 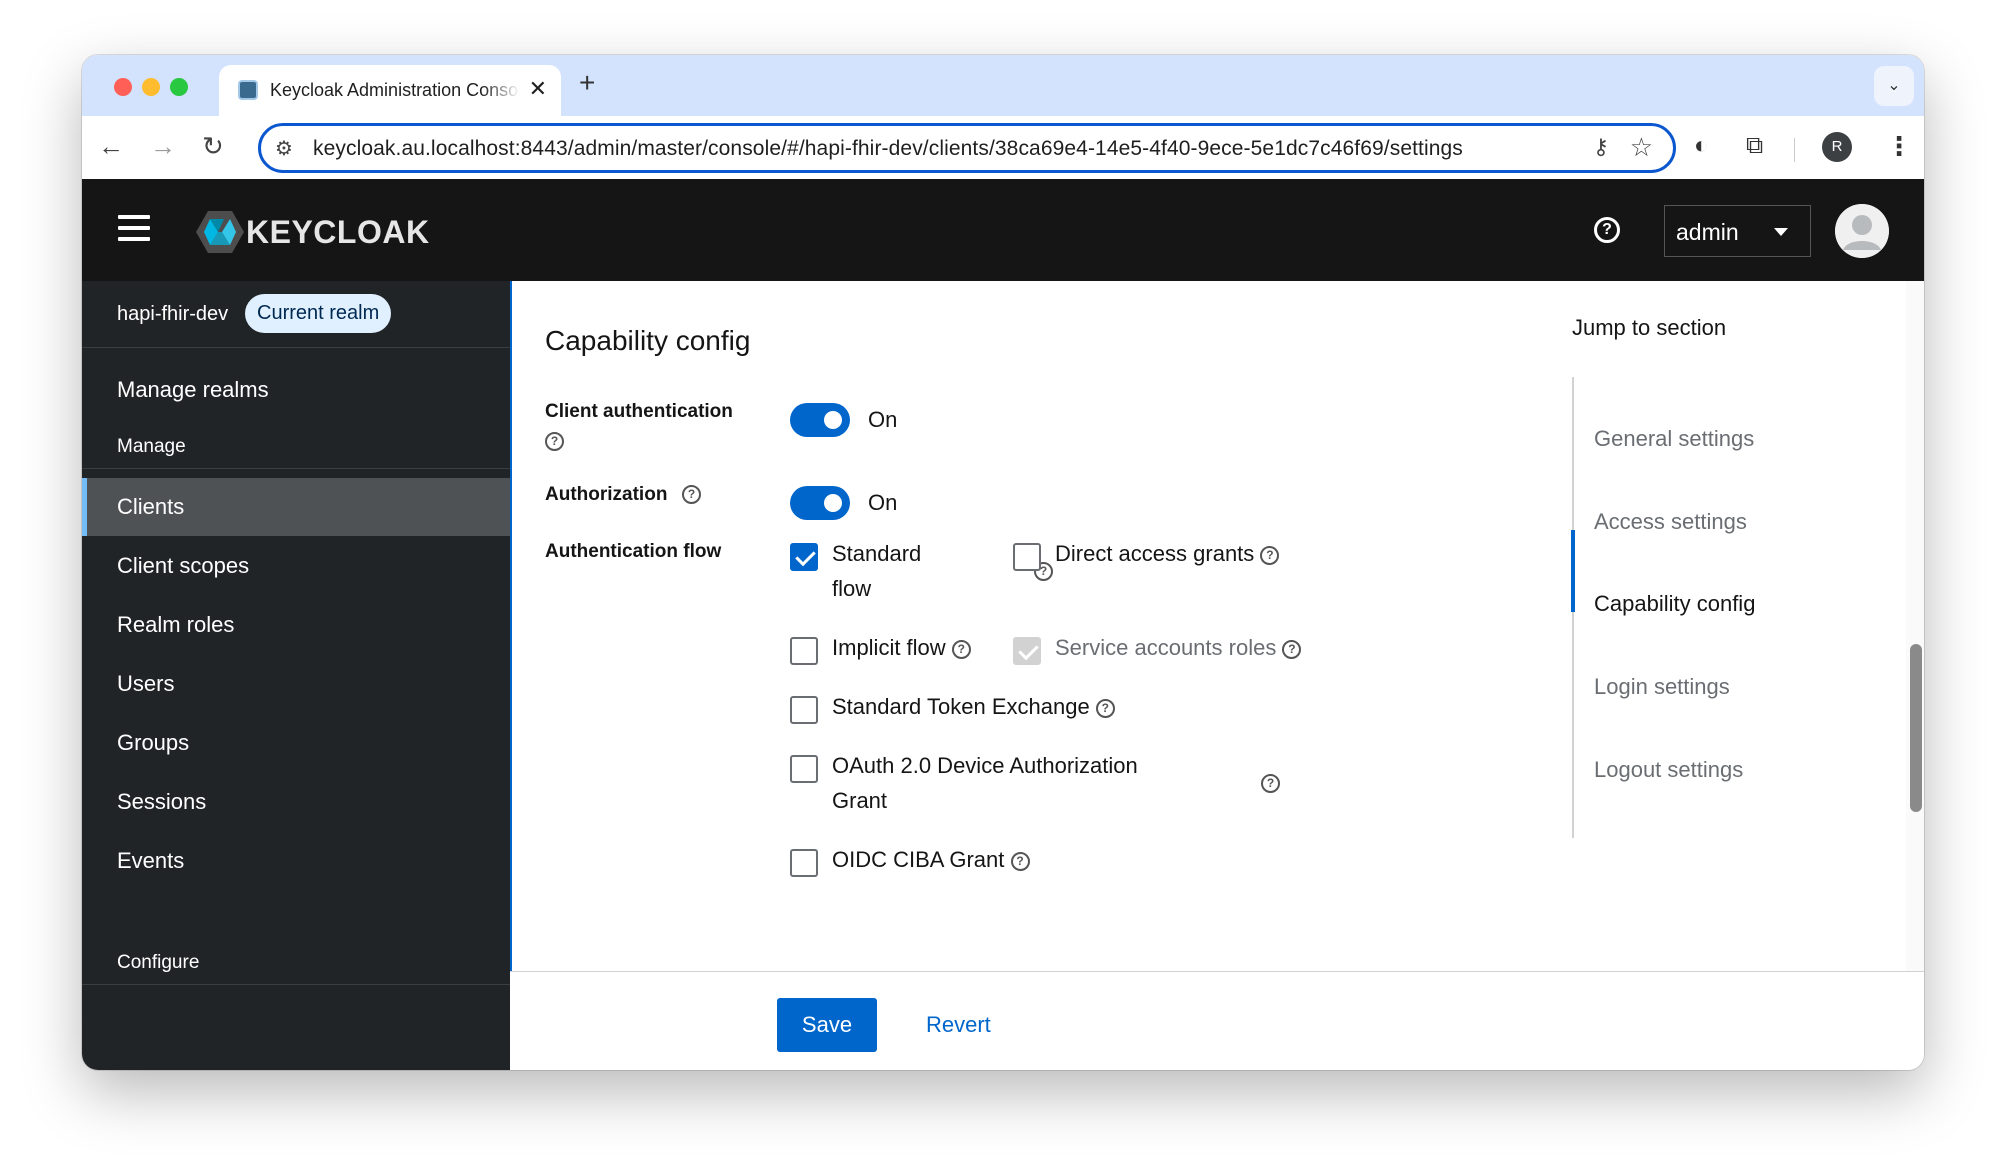 I want to click on implicit-flow-checkbox, so click(x=804, y=651).